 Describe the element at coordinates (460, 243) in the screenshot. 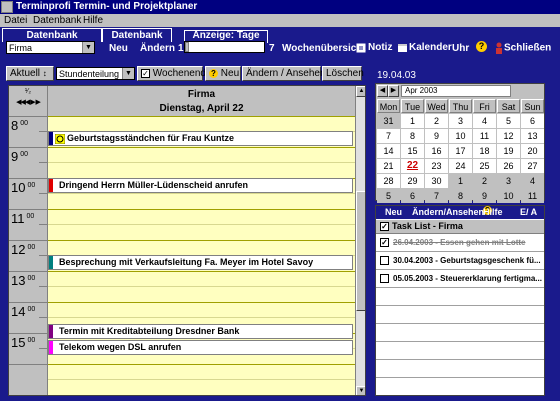

I see `task-row: ✓ 26.04.2003 - Essen gehen mit Lotte` at that location.